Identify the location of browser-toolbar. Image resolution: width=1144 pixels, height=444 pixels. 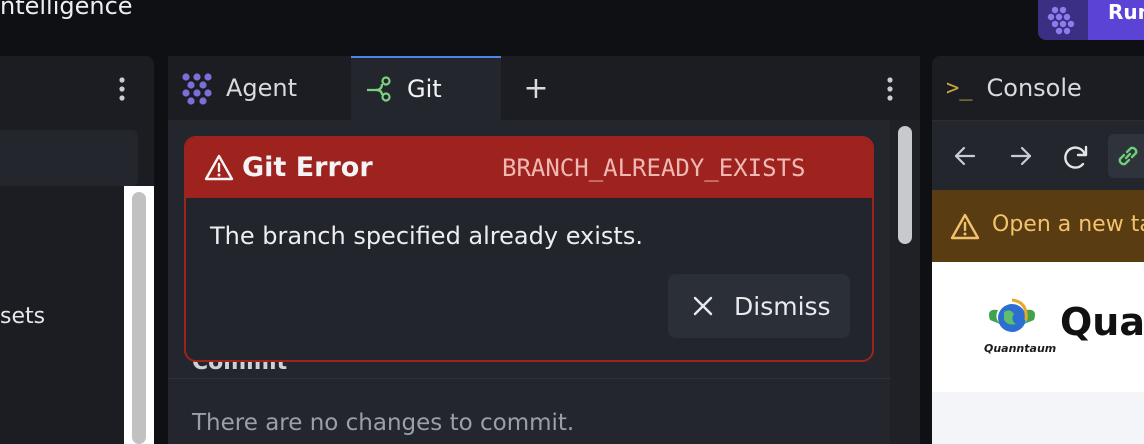
(1038, 155).